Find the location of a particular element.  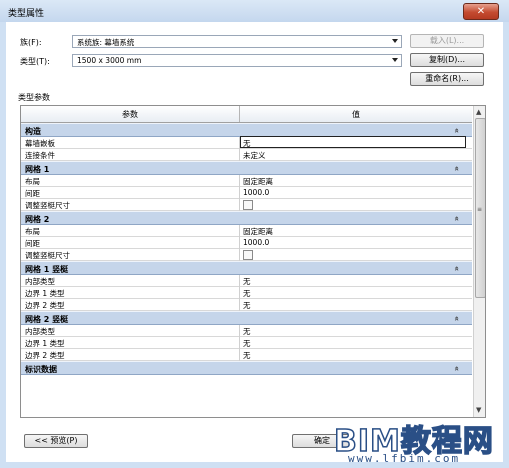

property-row: 幕墙嵌板 无 is located at coordinates (246, 142).